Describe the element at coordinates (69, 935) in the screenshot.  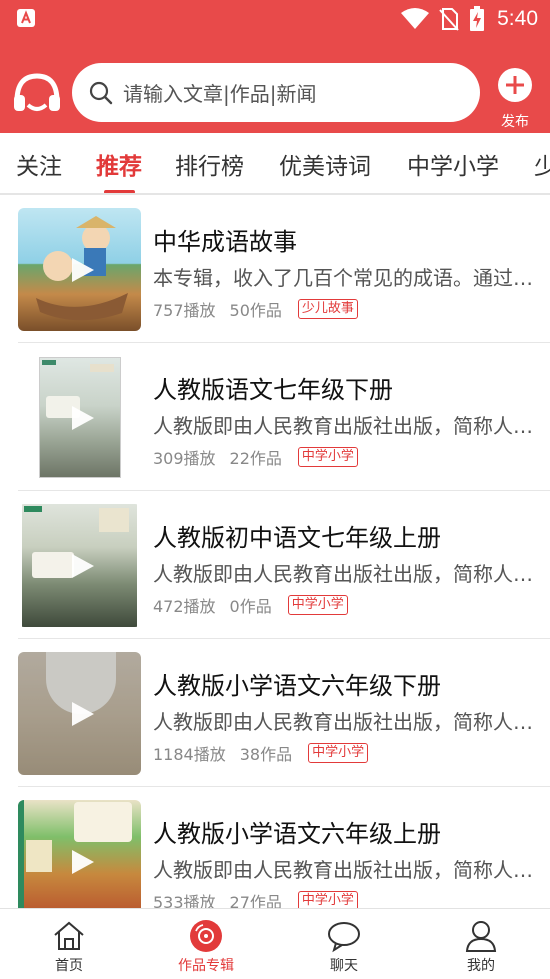
I see `home-icon` at that location.